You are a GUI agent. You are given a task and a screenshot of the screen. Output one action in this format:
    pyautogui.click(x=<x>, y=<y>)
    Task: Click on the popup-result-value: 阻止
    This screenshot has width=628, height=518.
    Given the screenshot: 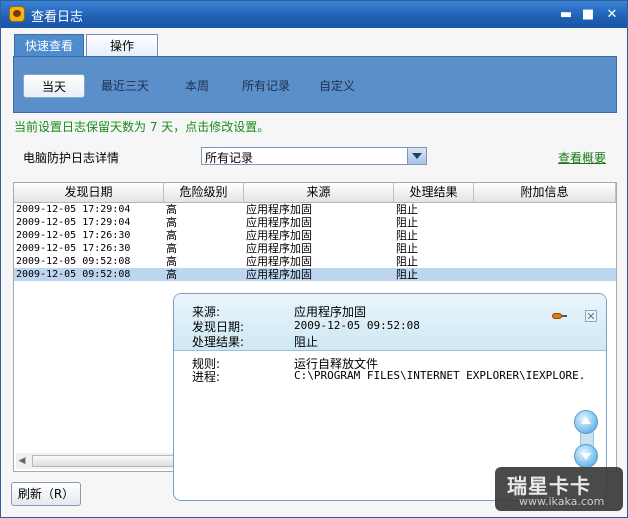 What is the action you would take?
    pyautogui.click(x=306, y=342)
    